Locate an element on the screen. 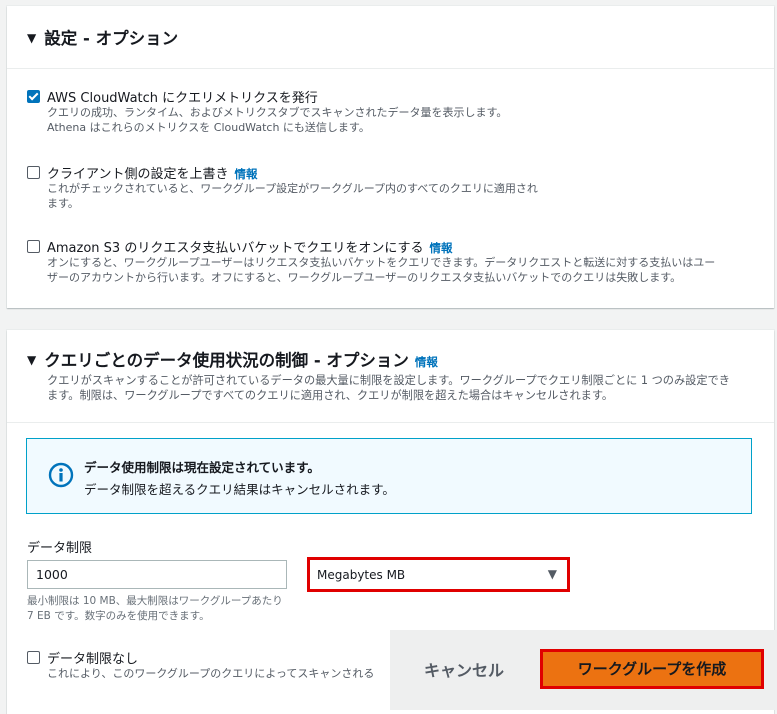 Image resolution: width=777 pixels, height=714 pixels. alert-title: データ使用制限は現在設定されています。 is located at coordinates (202, 467).